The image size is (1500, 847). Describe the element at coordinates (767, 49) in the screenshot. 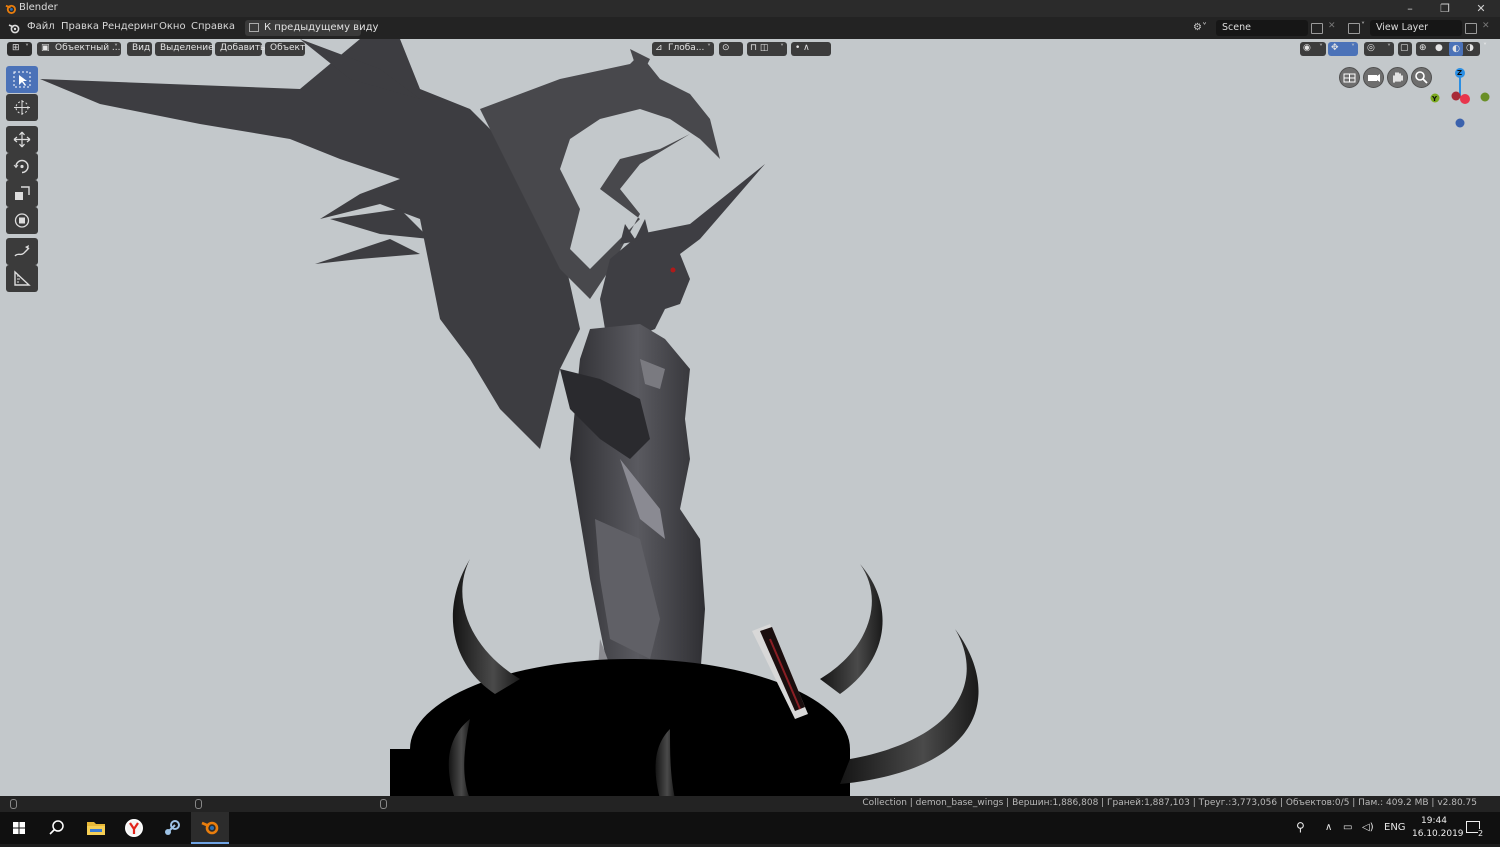

I see `snap-button: ⊓ ◫ ˅` at that location.